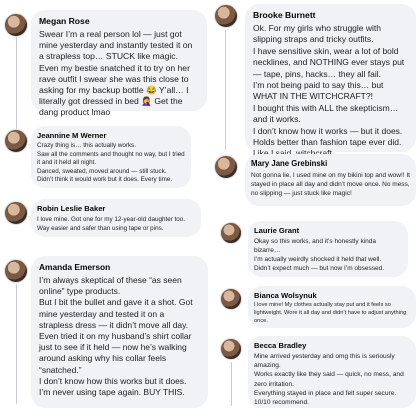  I want to click on commenter-name: Amanda Emerson, so click(119, 267).